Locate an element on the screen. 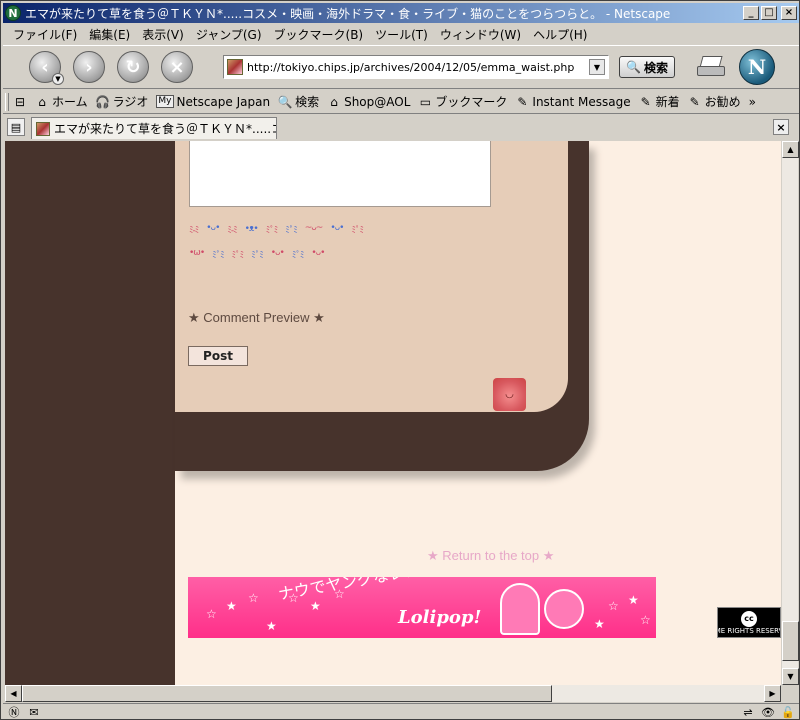 The height and width of the screenshot is (720, 800). folder-icon: ▭ is located at coordinates (425, 101).